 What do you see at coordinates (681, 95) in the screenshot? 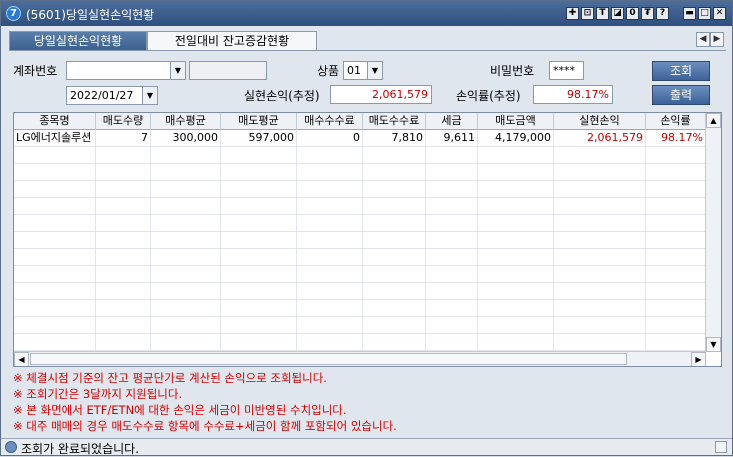
I see `print-button: 출력` at bounding box center [681, 95].